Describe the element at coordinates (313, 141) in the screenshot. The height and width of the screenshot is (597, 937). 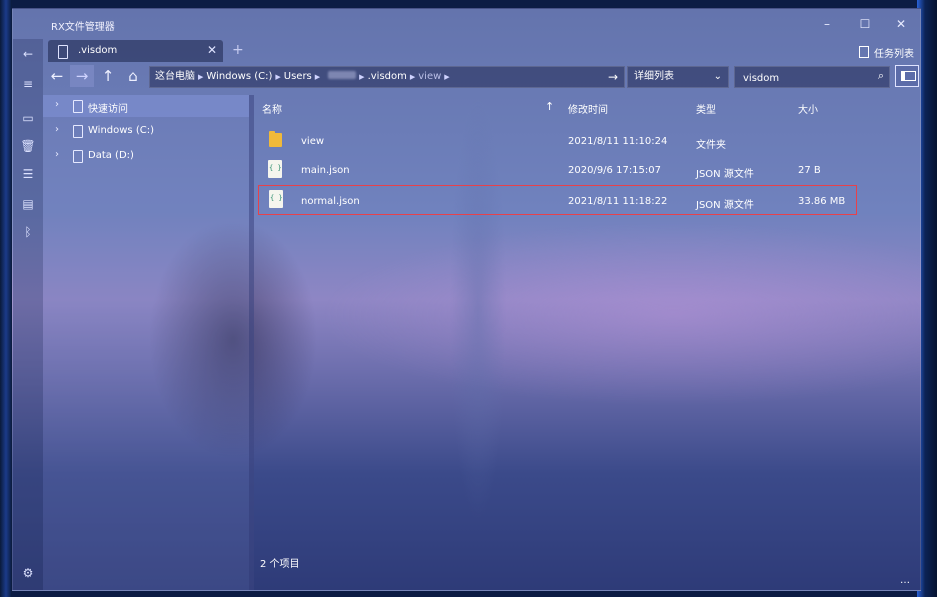
I see `file-name: view` at that location.